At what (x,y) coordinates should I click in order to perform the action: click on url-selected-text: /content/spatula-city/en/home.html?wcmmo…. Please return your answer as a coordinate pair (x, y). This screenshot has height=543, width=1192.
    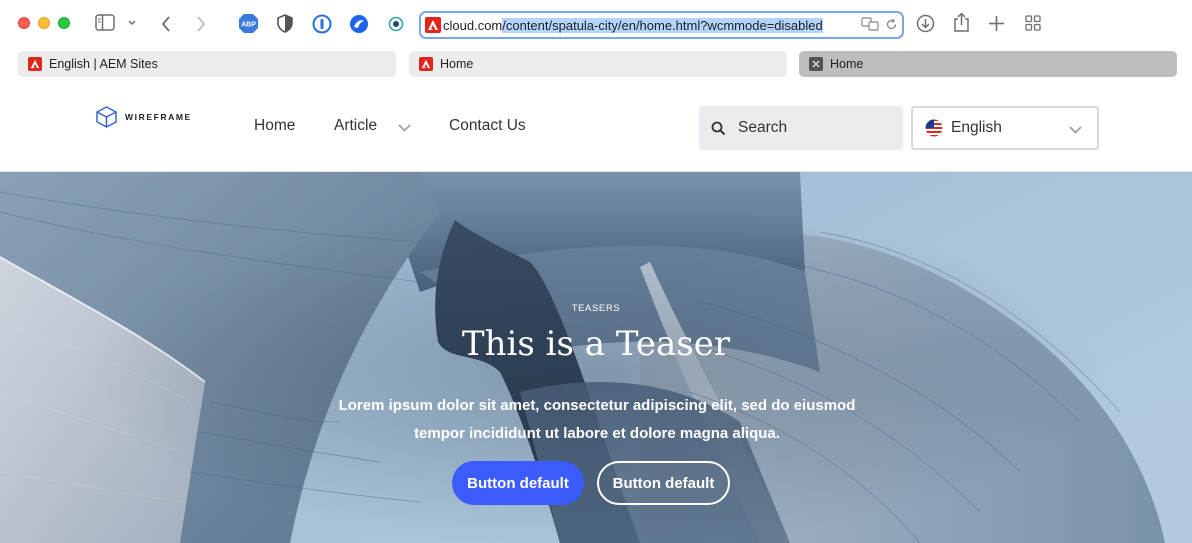
    Looking at the image, I should click on (662, 25).